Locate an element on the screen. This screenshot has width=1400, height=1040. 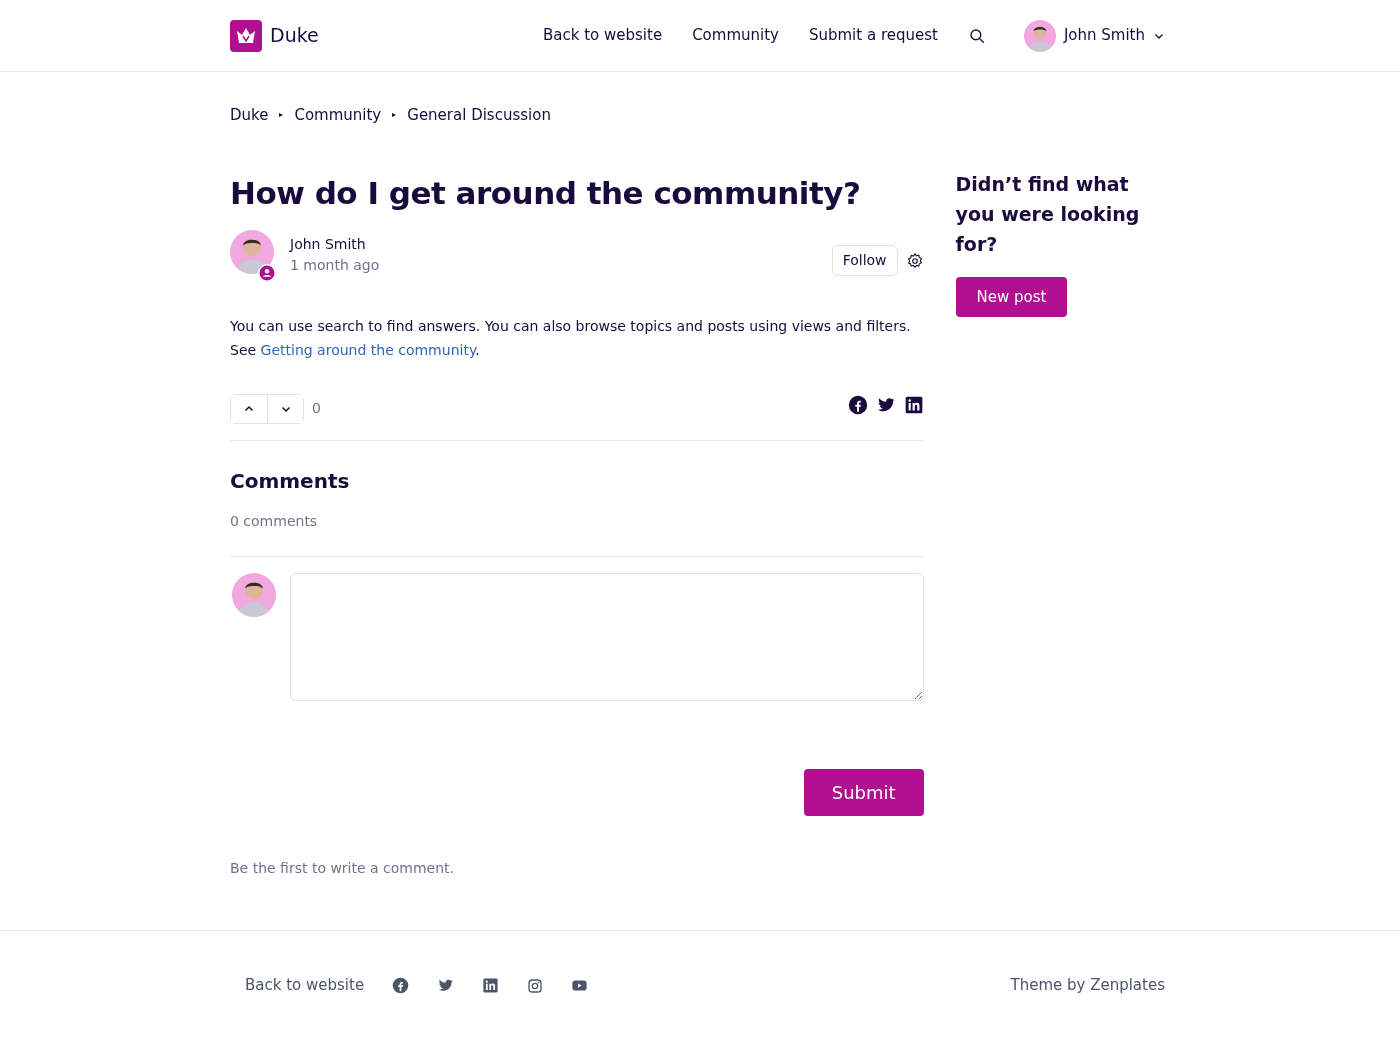
comment-count: 0 comments is located at coordinates (274, 521).